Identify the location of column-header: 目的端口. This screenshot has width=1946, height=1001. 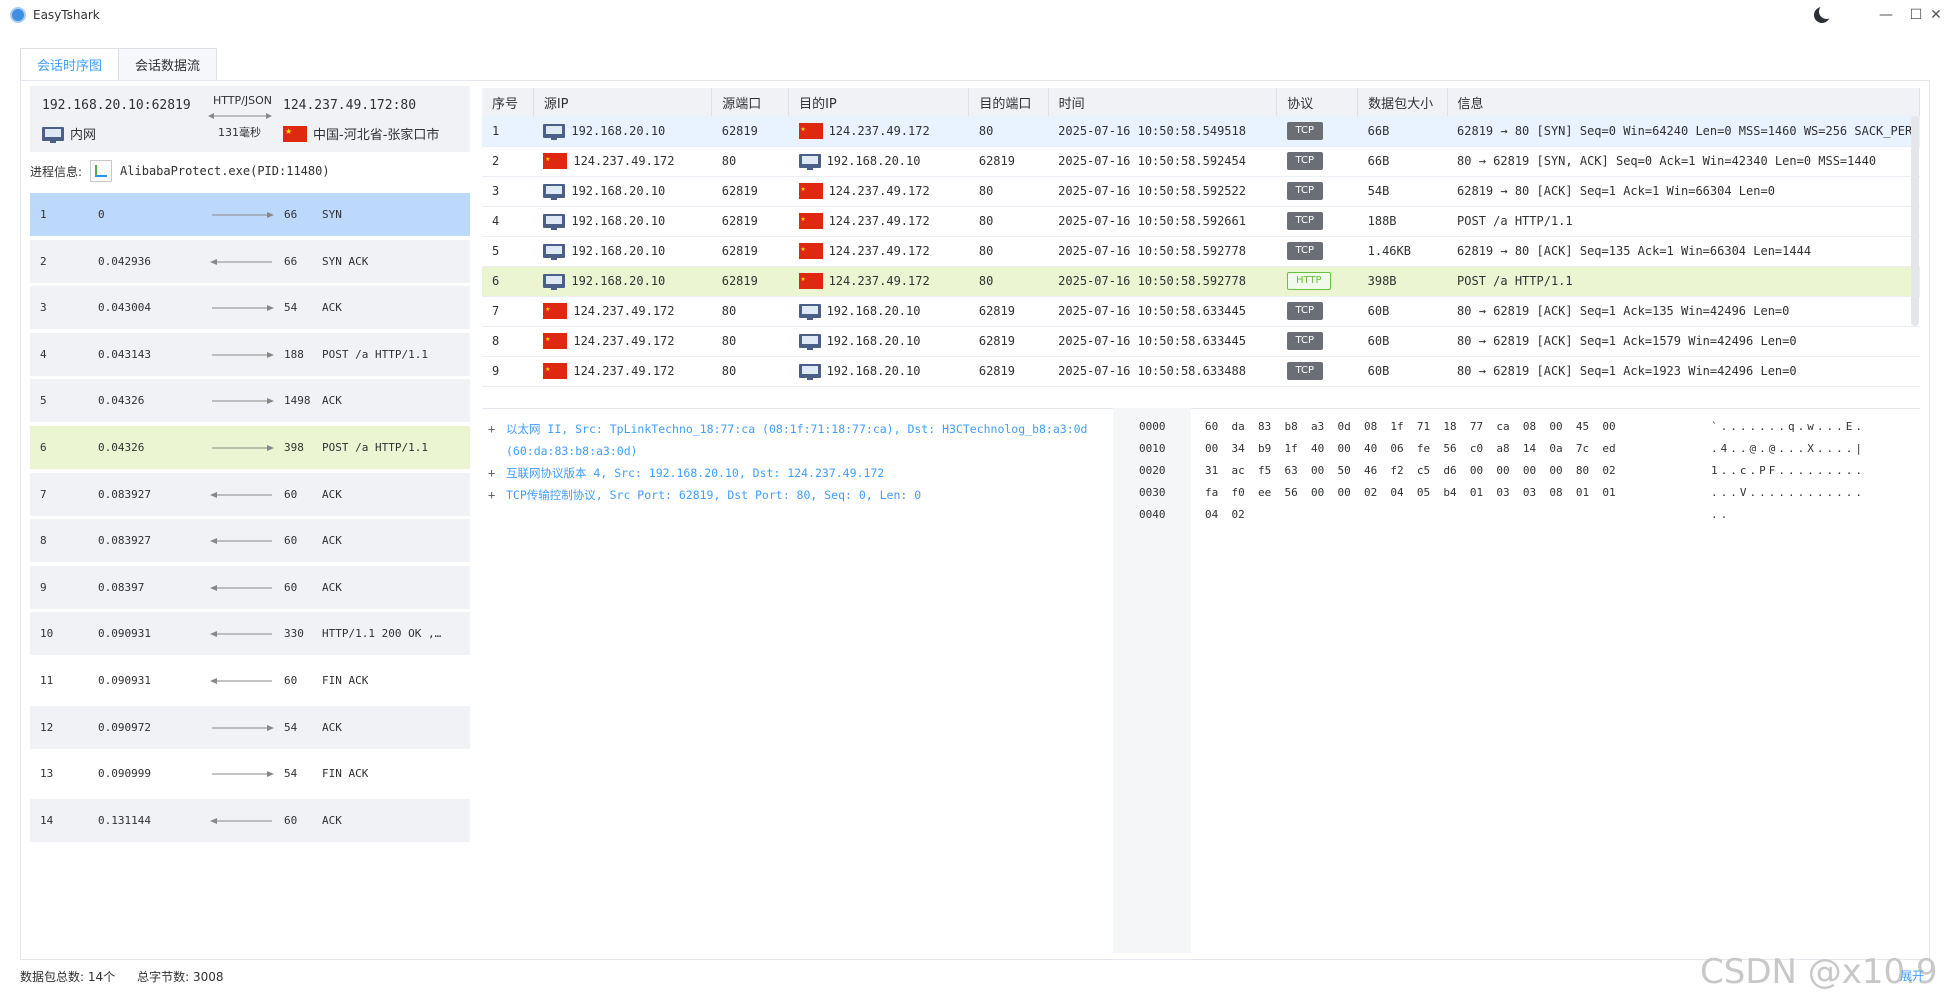
(1008, 102).